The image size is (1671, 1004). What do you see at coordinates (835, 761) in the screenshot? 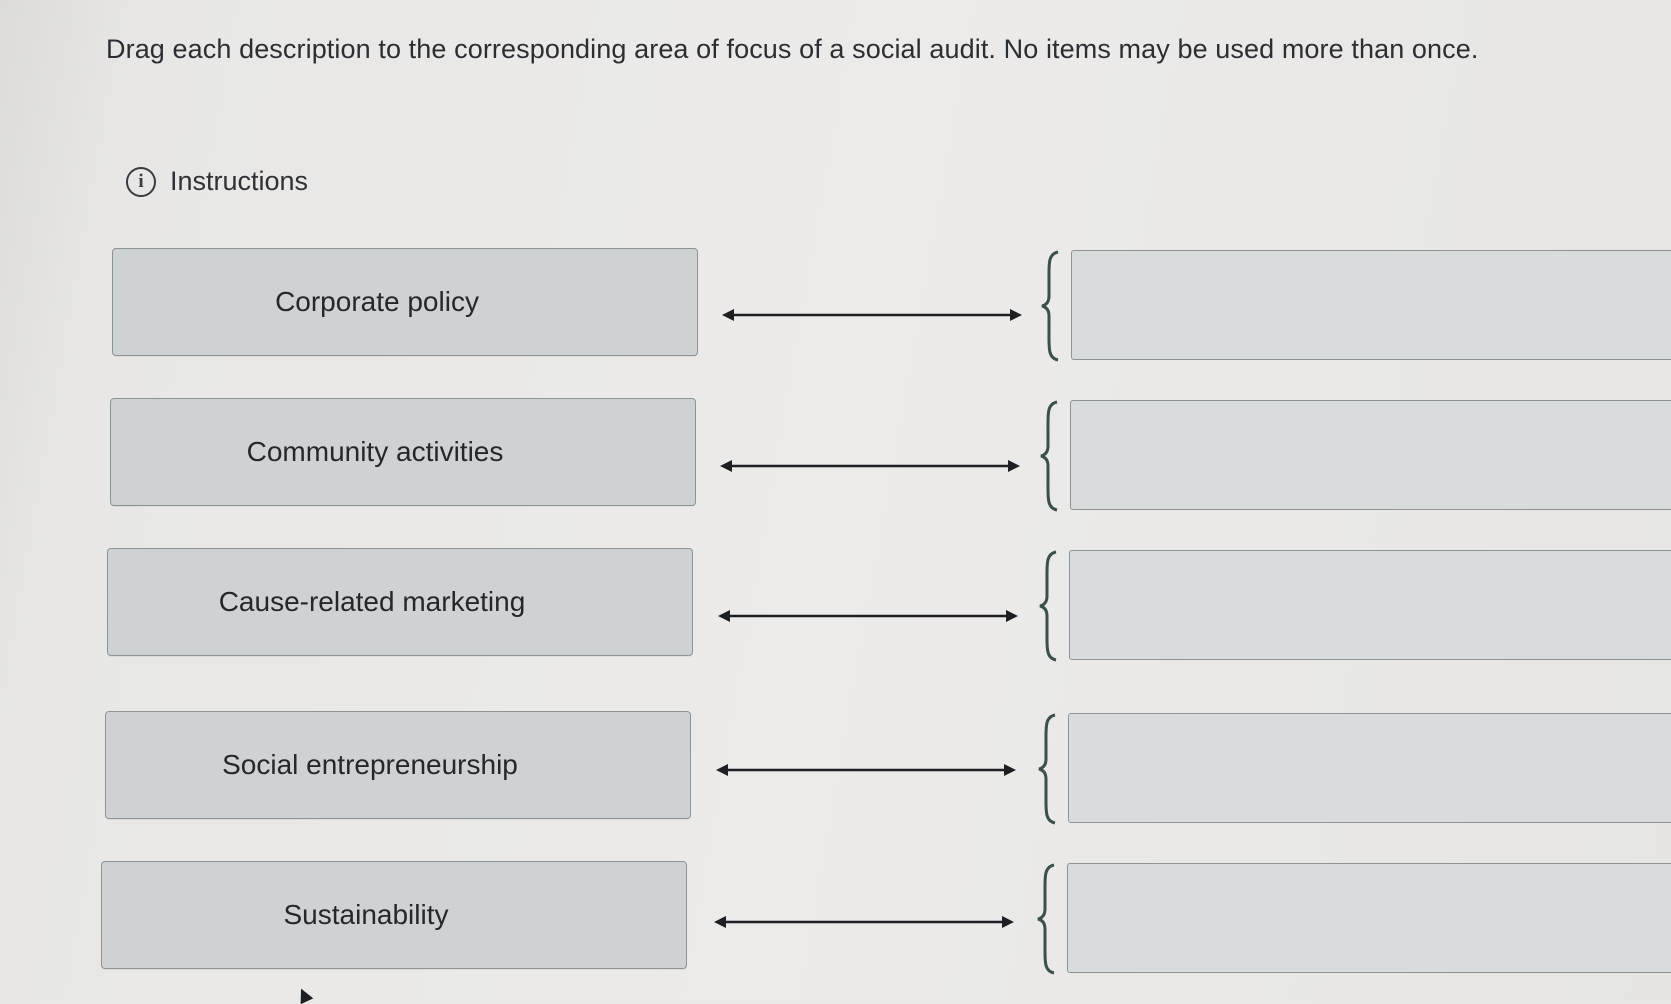
I see `match-row: Social entrepreneurship` at bounding box center [835, 761].